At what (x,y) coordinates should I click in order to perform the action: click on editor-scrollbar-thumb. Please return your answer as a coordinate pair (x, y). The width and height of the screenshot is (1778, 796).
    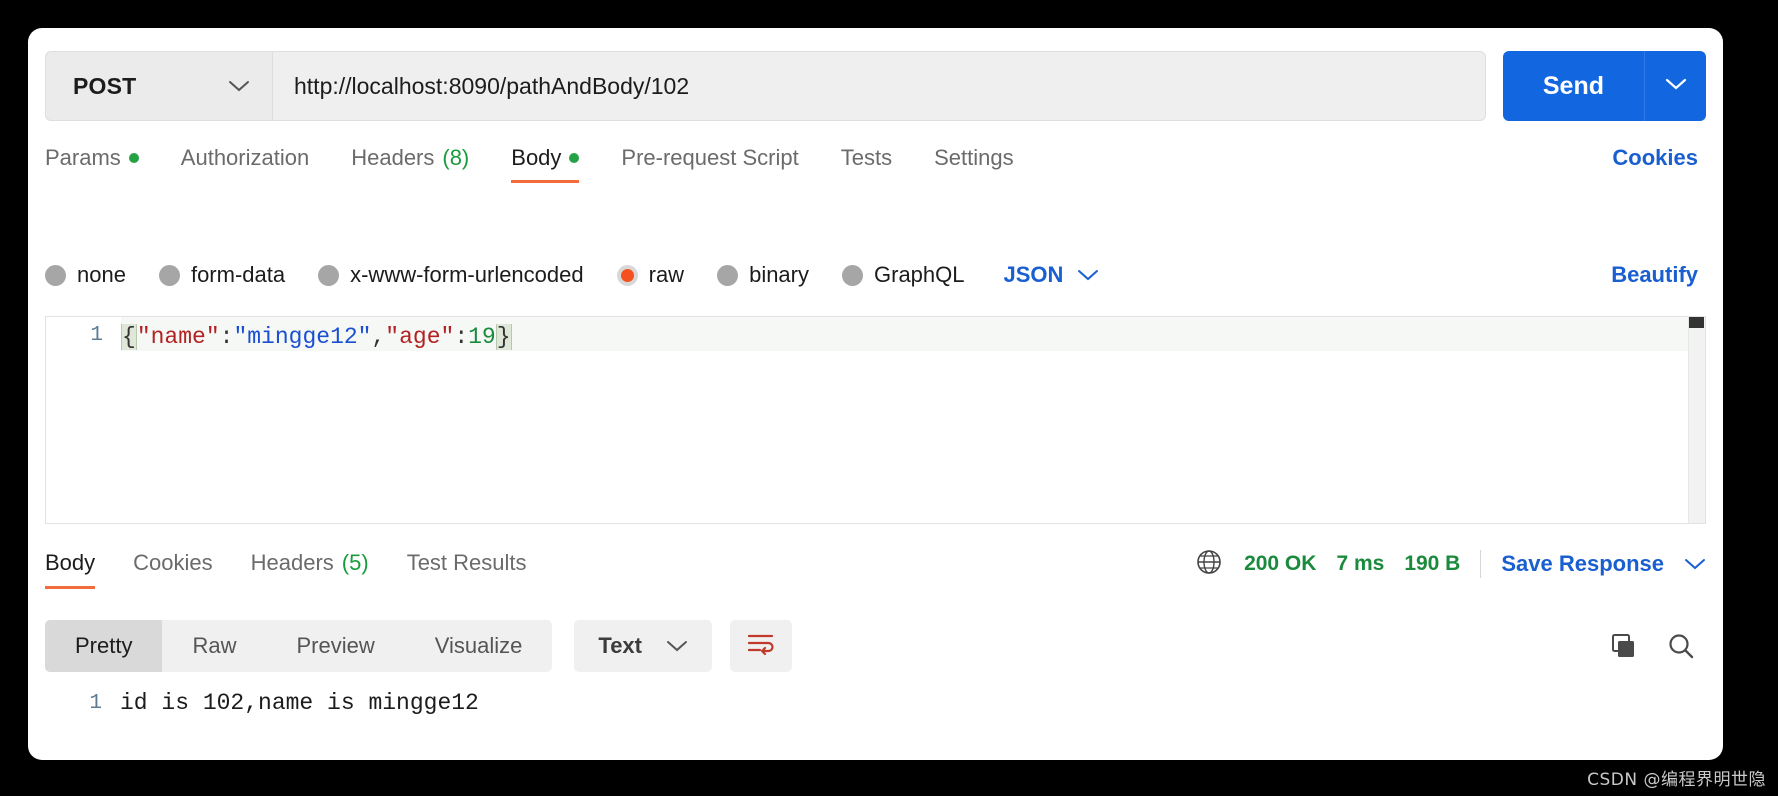
    Looking at the image, I should click on (1696, 322).